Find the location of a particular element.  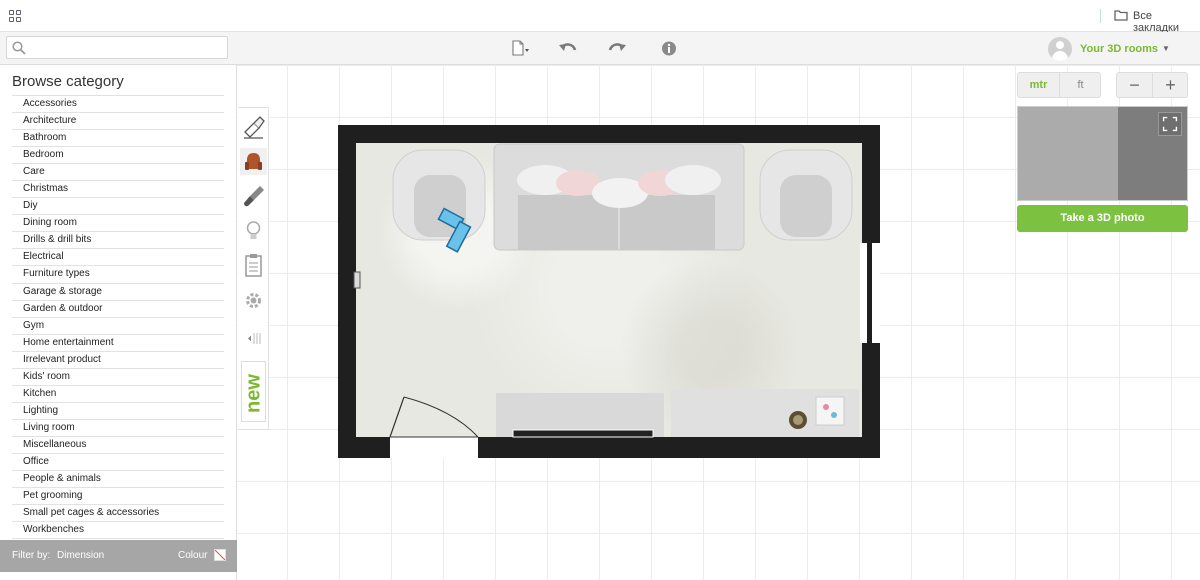

apps-grid-icon is located at coordinates (15, 16).